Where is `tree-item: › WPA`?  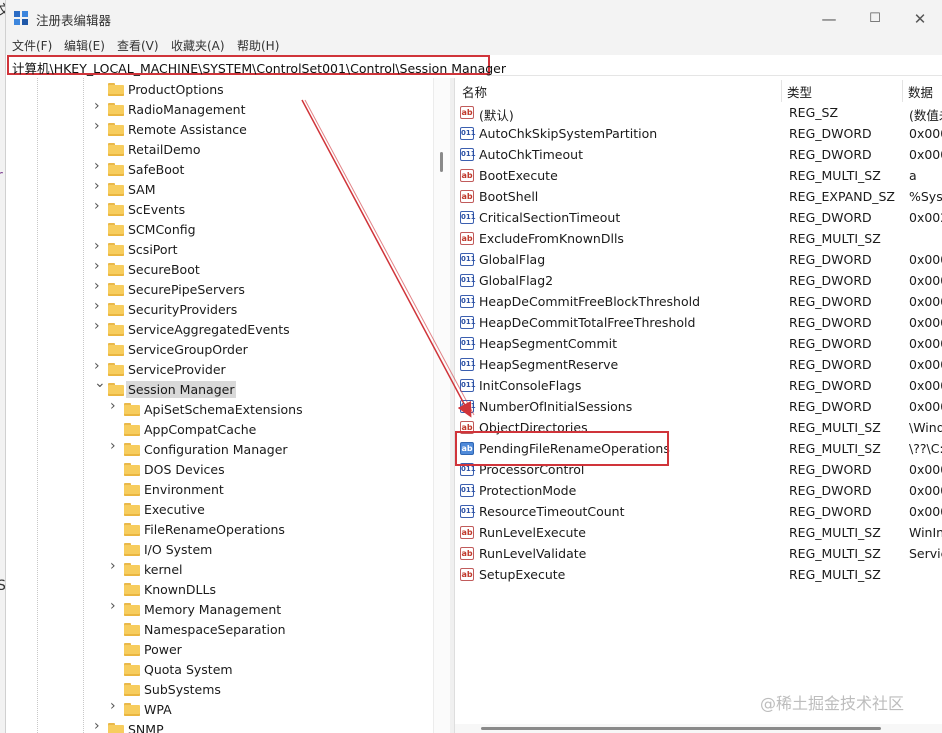 tree-item: › WPA is located at coordinates (268, 709).